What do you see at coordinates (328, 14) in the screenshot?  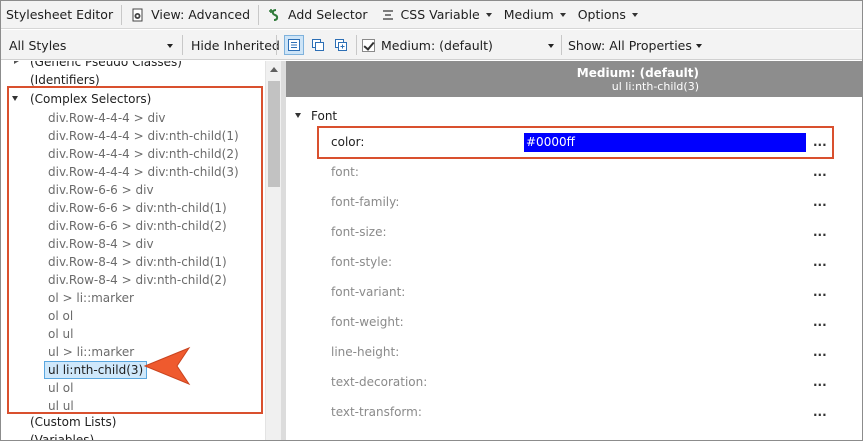 I see `add-selector-label: Add Selector` at bounding box center [328, 14].